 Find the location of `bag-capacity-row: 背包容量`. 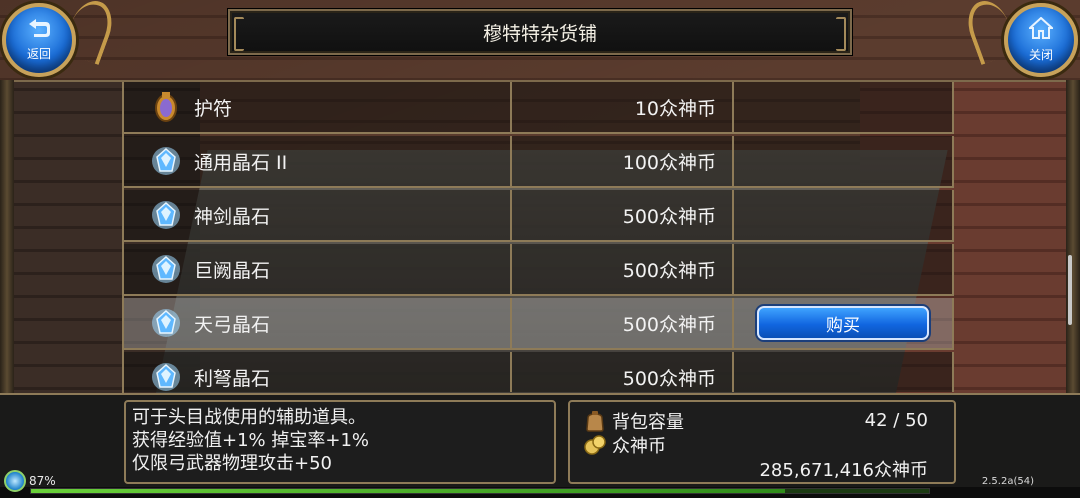

bag-capacity-row: 背包容量 is located at coordinates (634, 421).